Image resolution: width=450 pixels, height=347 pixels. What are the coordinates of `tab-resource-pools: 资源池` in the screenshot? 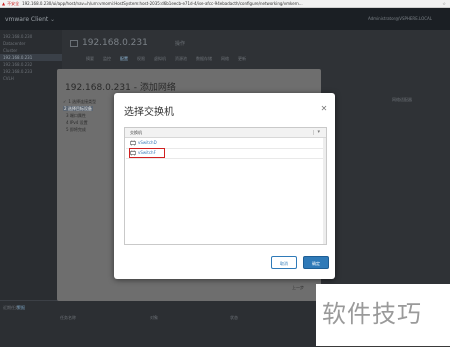 It's located at (181, 58).